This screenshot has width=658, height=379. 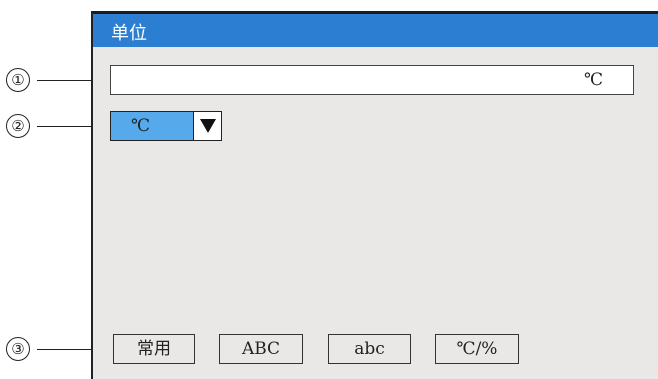 I want to click on triangle-down-icon, so click(x=208, y=126).